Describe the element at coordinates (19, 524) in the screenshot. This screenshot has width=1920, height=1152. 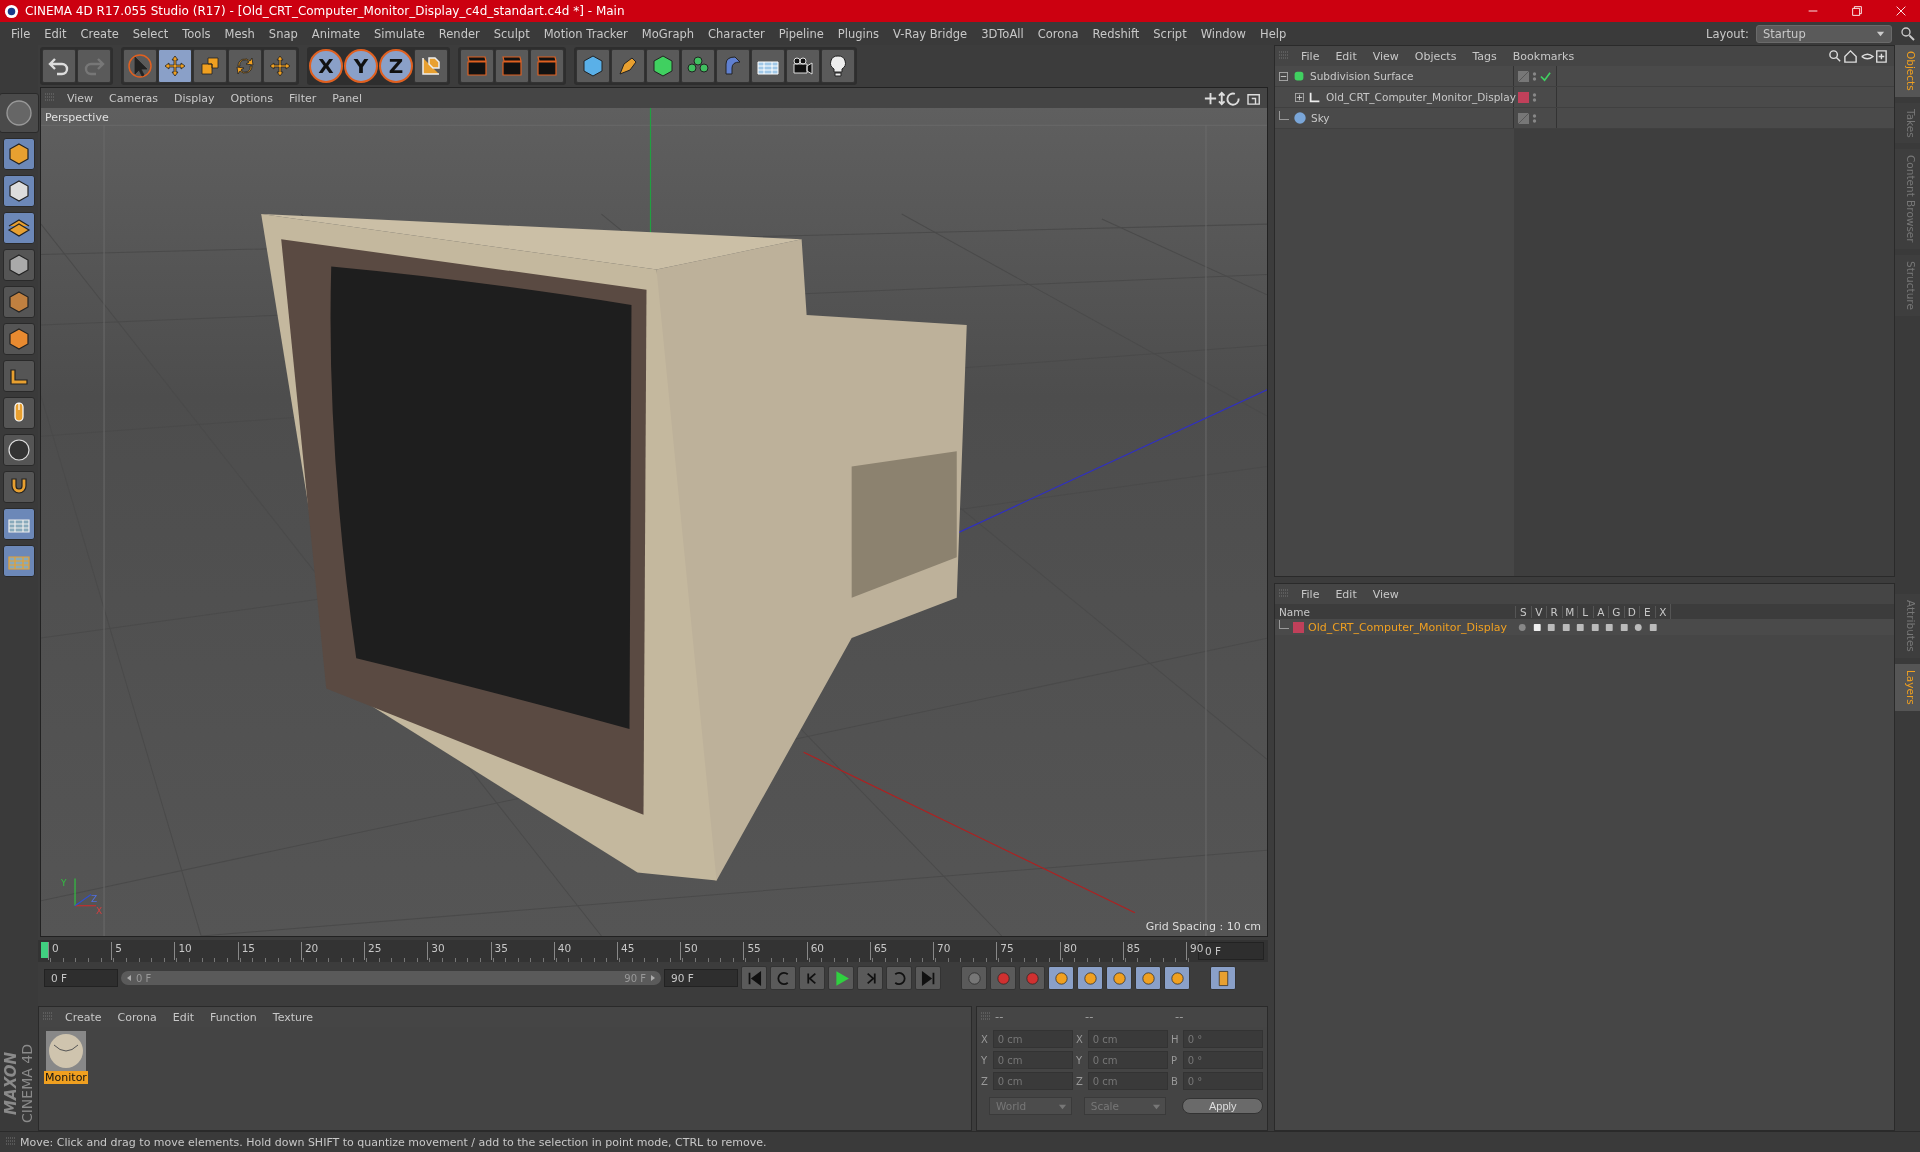
I see `grid-lock-button` at that location.